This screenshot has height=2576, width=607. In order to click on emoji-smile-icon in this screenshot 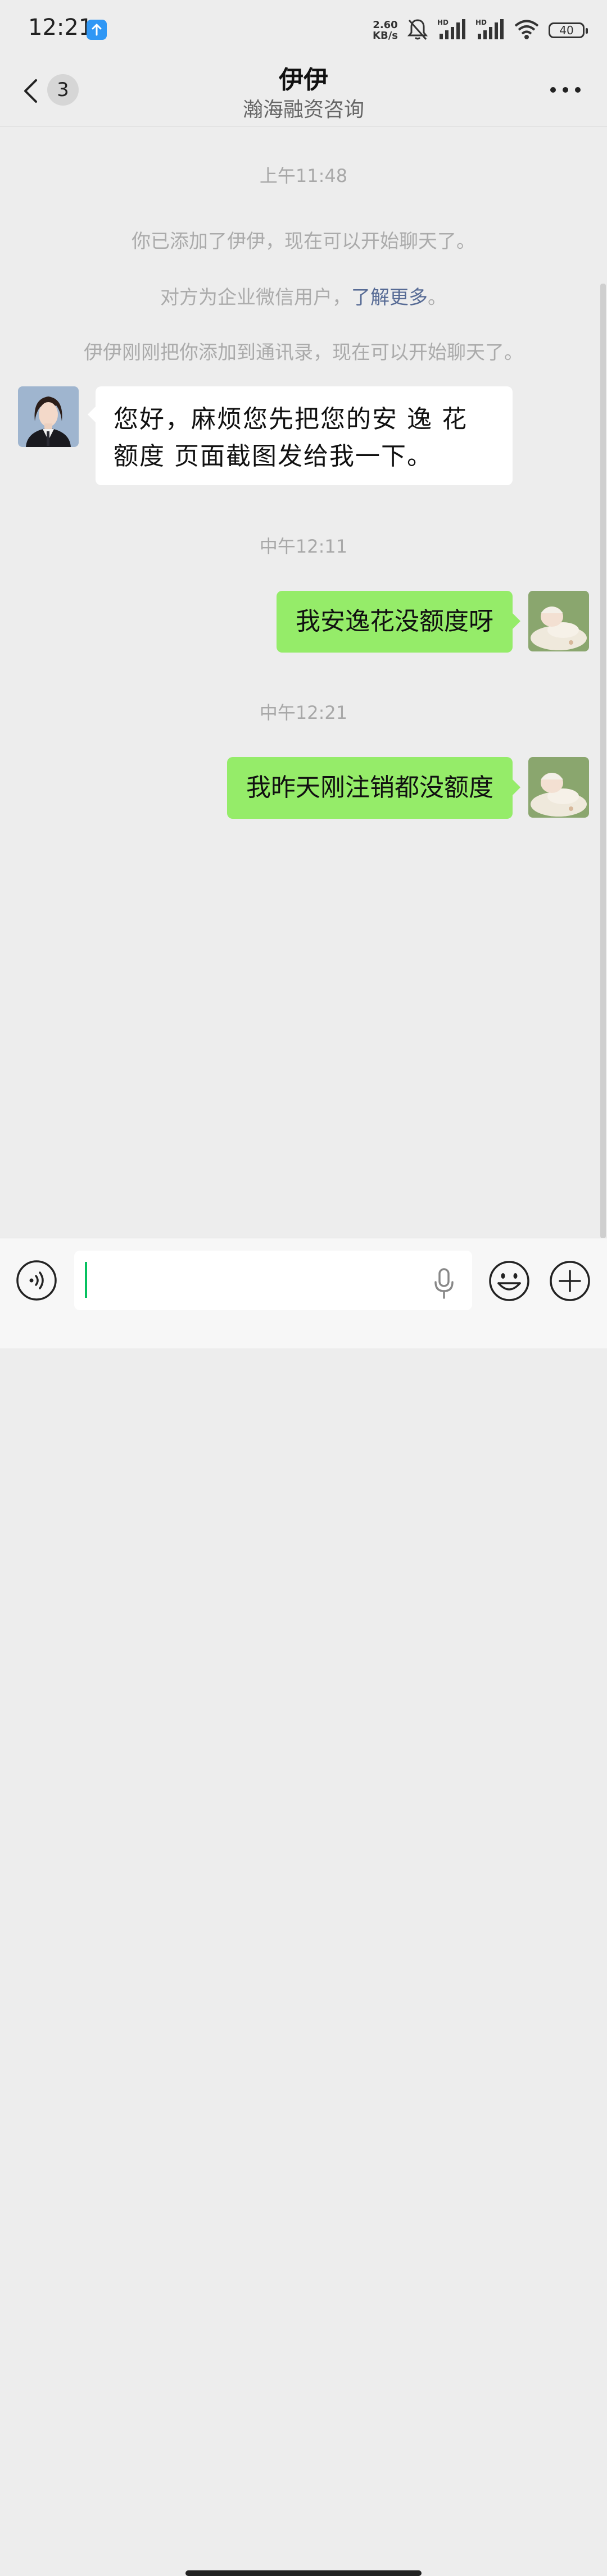, I will do `click(509, 1283)`.